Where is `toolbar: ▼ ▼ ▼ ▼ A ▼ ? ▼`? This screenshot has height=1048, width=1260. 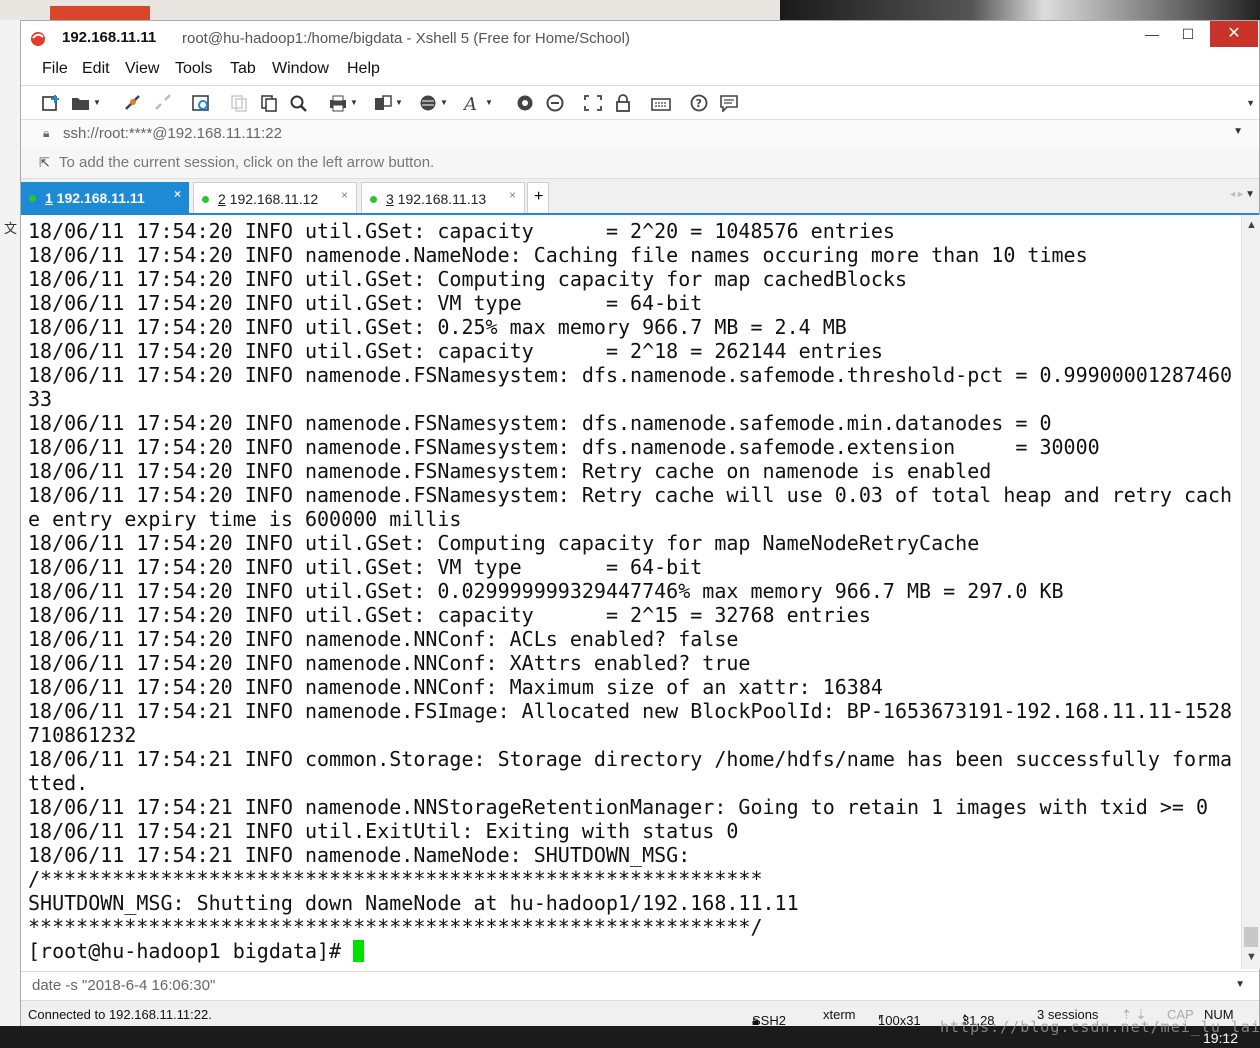 toolbar: ▼ ▼ ▼ ▼ A ▼ ? ▼ is located at coordinates (640, 102).